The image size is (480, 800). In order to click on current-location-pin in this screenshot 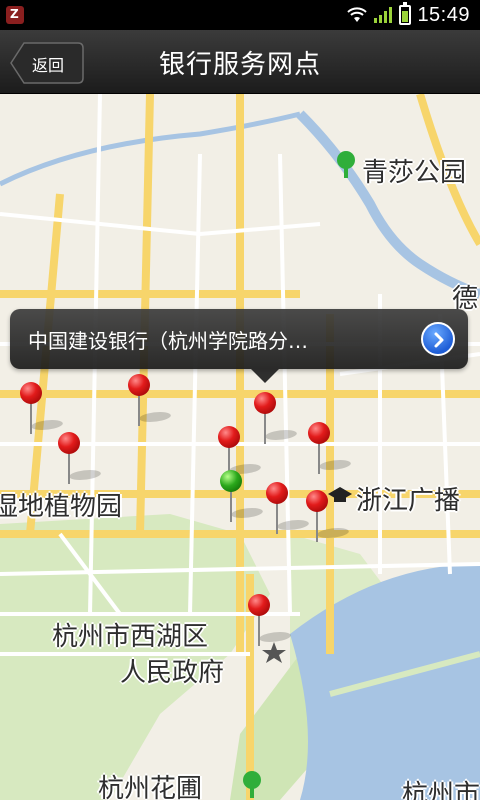, I will do `click(243, 500)`.